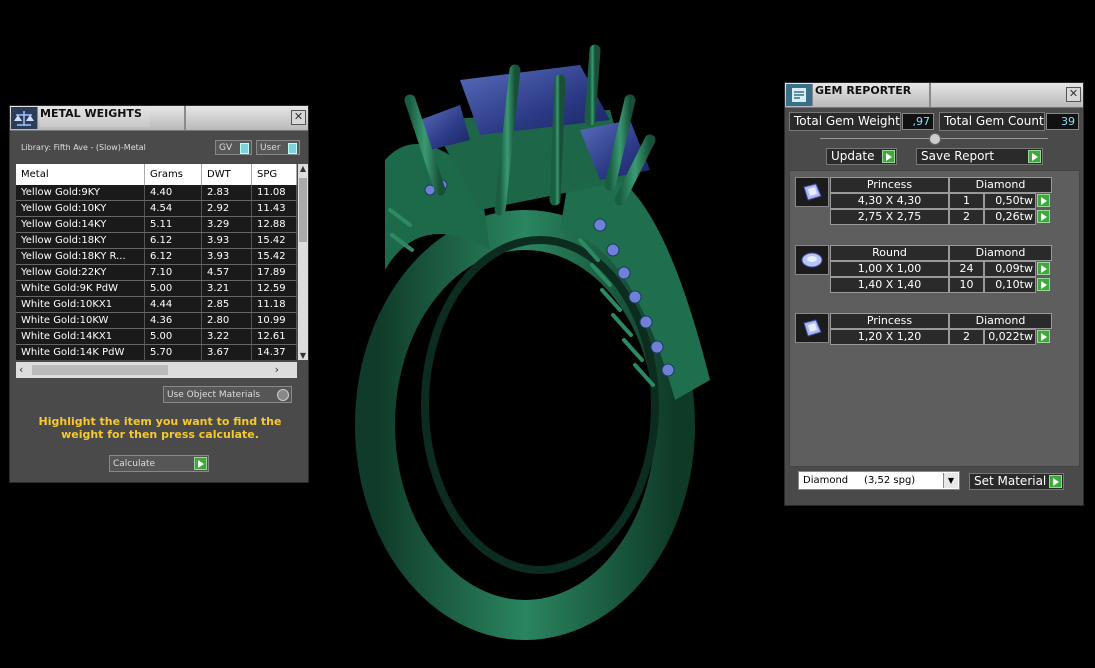 The image size is (1095, 668). What do you see at coordinates (21, 369) in the screenshot?
I see `scroll-left-icon: ‹` at bounding box center [21, 369].